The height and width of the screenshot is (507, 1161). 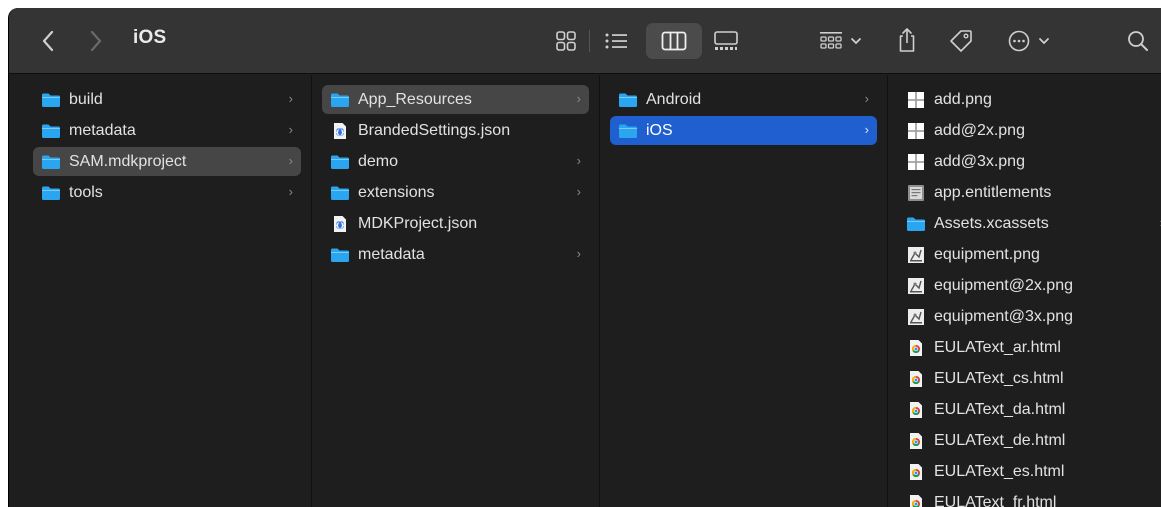 I want to click on list-item: extensions ›, so click(x=455, y=192).